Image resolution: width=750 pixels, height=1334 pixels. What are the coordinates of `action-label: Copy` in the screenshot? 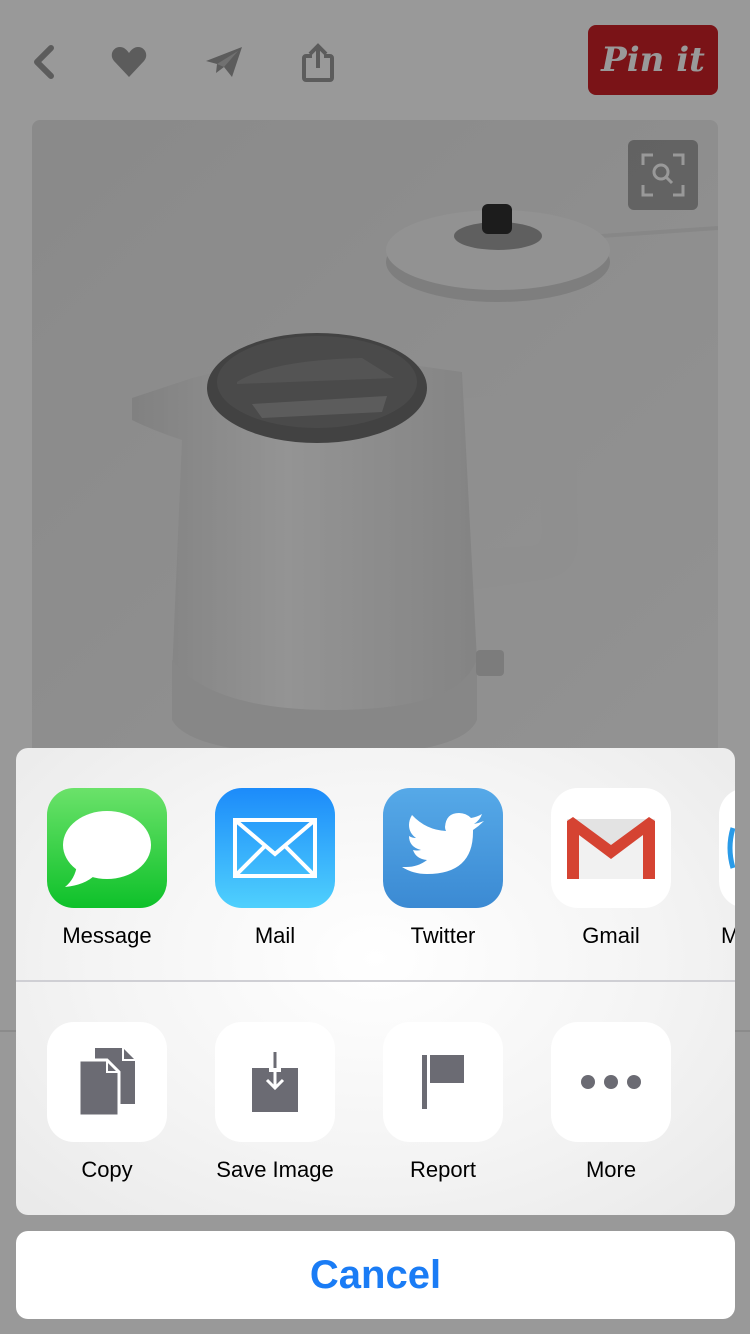 It's located at (107, 1169).